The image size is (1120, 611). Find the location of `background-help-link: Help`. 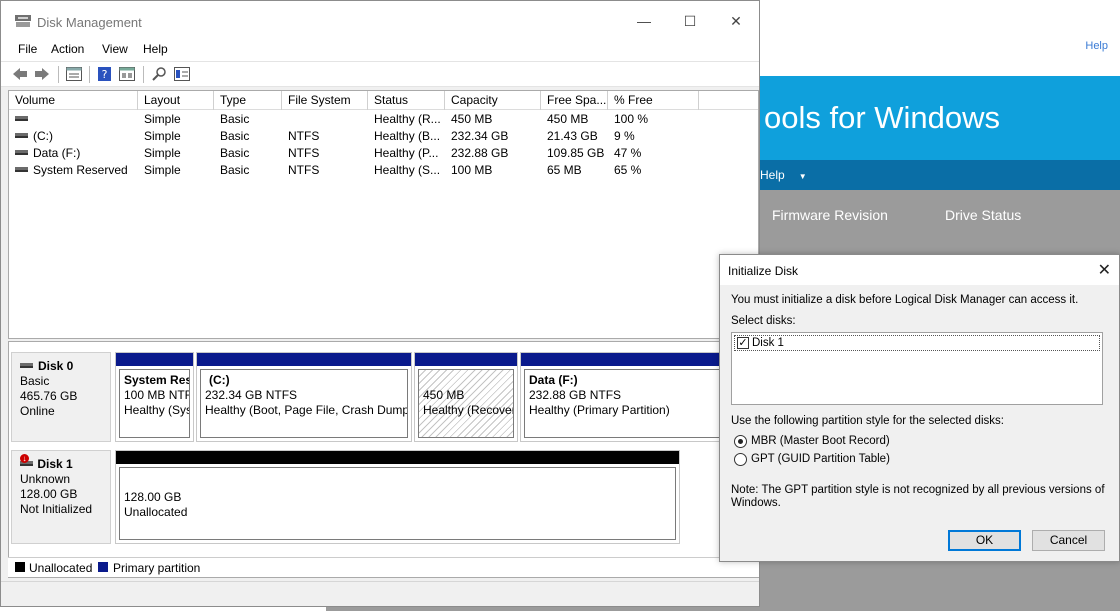

background-help-link: Help is located at coordinates (1096, 46).